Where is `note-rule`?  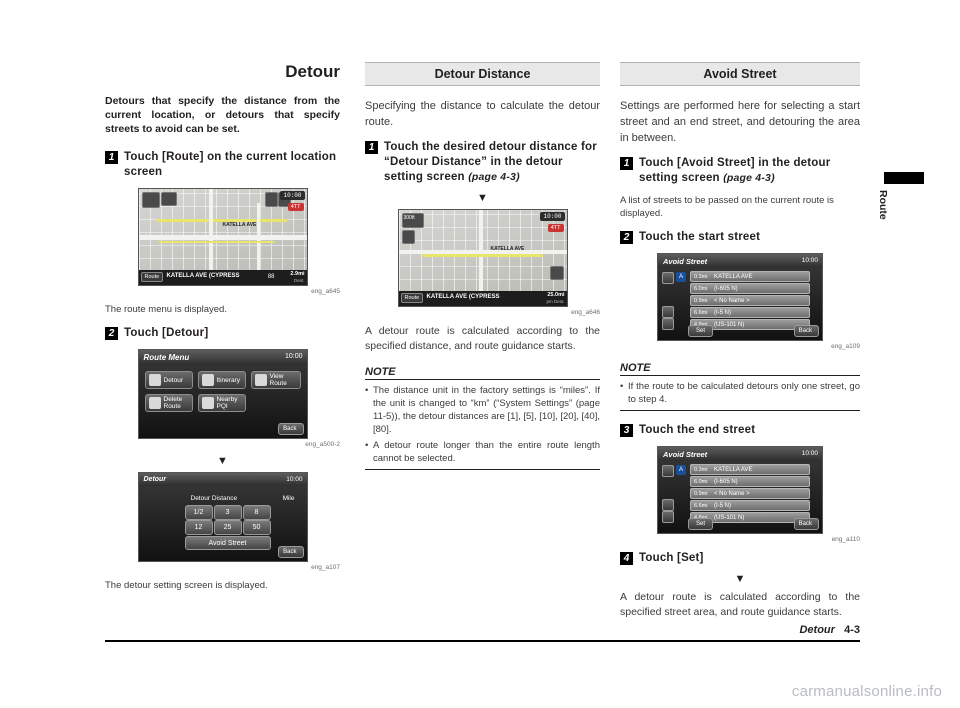
note-rule is located at coordinates (482, 469).